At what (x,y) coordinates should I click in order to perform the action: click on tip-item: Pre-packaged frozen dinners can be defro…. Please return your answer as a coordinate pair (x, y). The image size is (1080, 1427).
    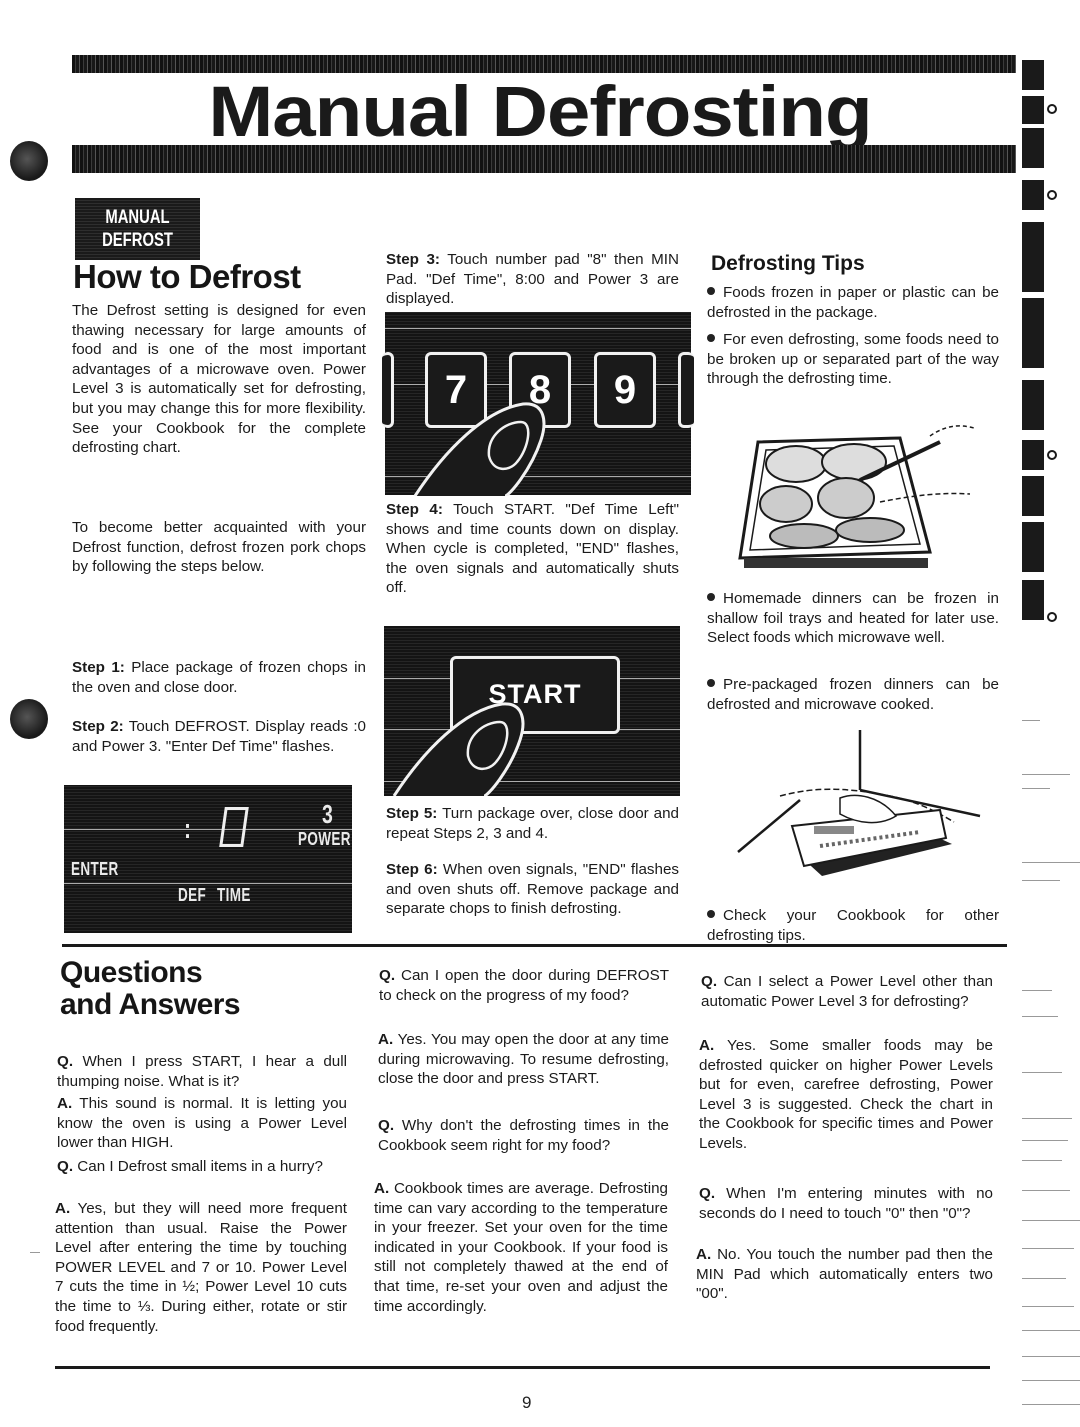
    Looking at the image, I should click on (853, 694).